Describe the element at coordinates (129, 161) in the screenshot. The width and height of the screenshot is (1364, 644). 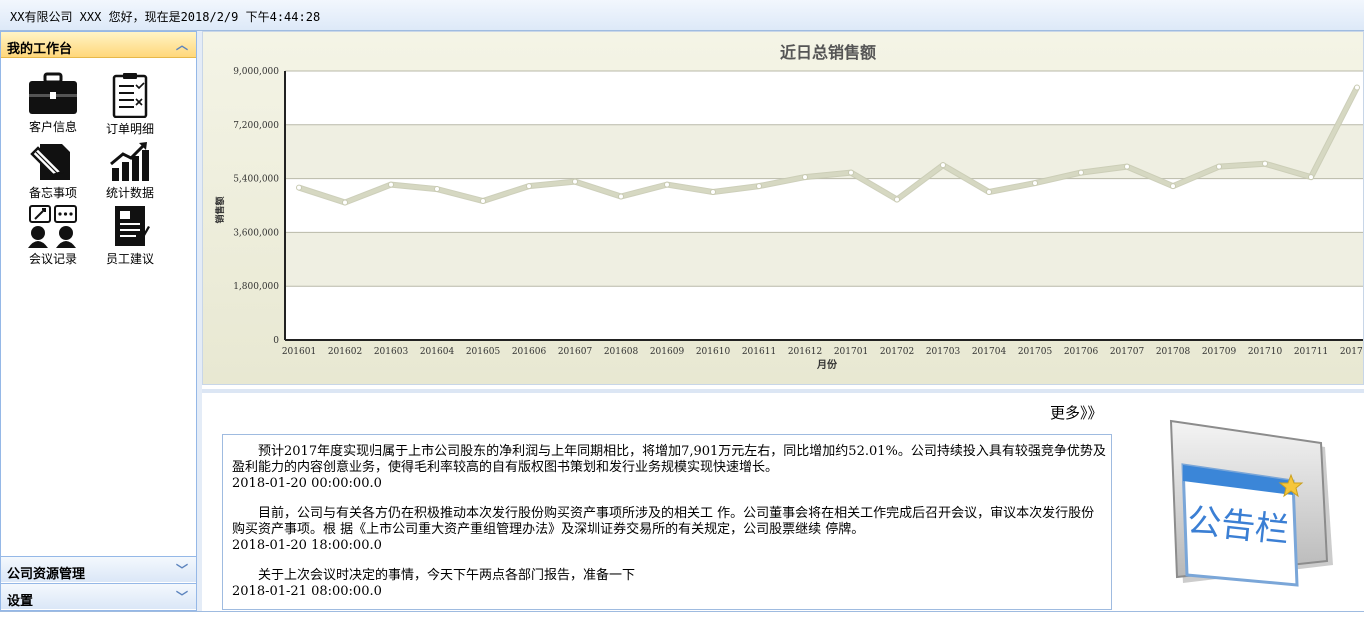
I see `bar-chart-icon` at that location.